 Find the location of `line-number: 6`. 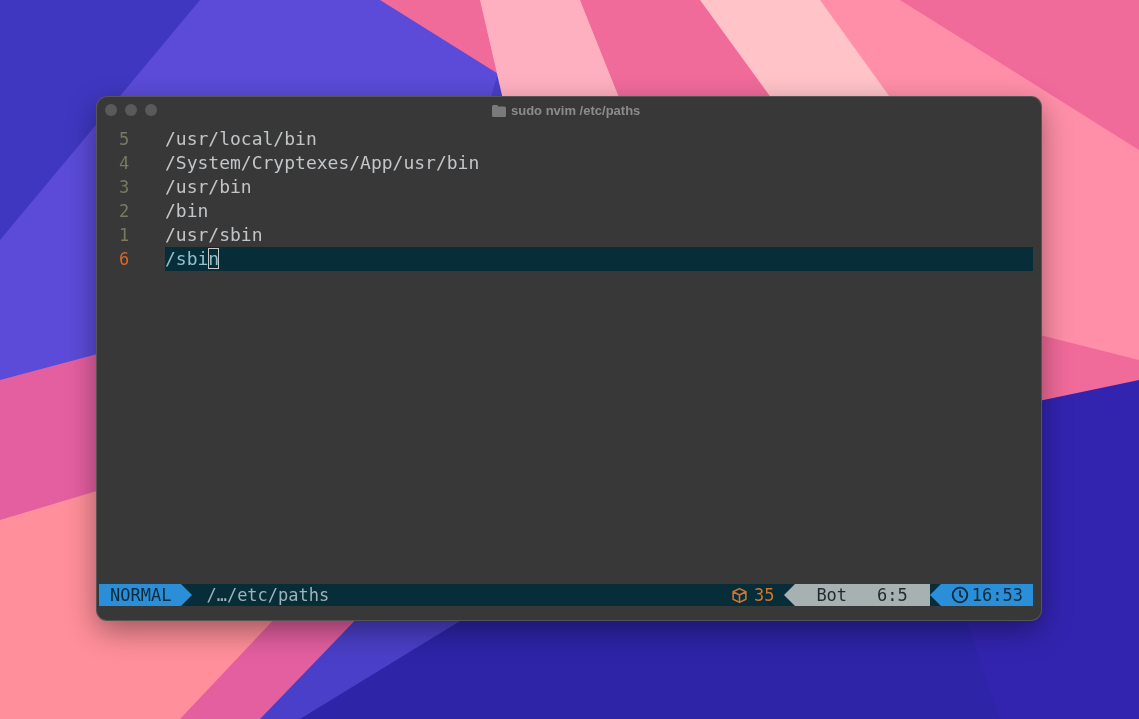

line-number: 6 is located at coordinates (124, 259).